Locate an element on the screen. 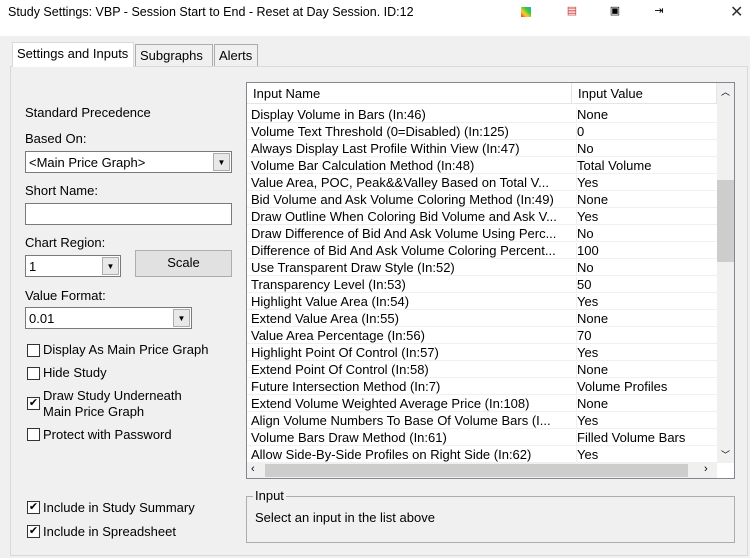 This screenshot has height=558, width=750. tab-settings-and-inputs: Settings and Inputs is located at coordinates (73, 54).